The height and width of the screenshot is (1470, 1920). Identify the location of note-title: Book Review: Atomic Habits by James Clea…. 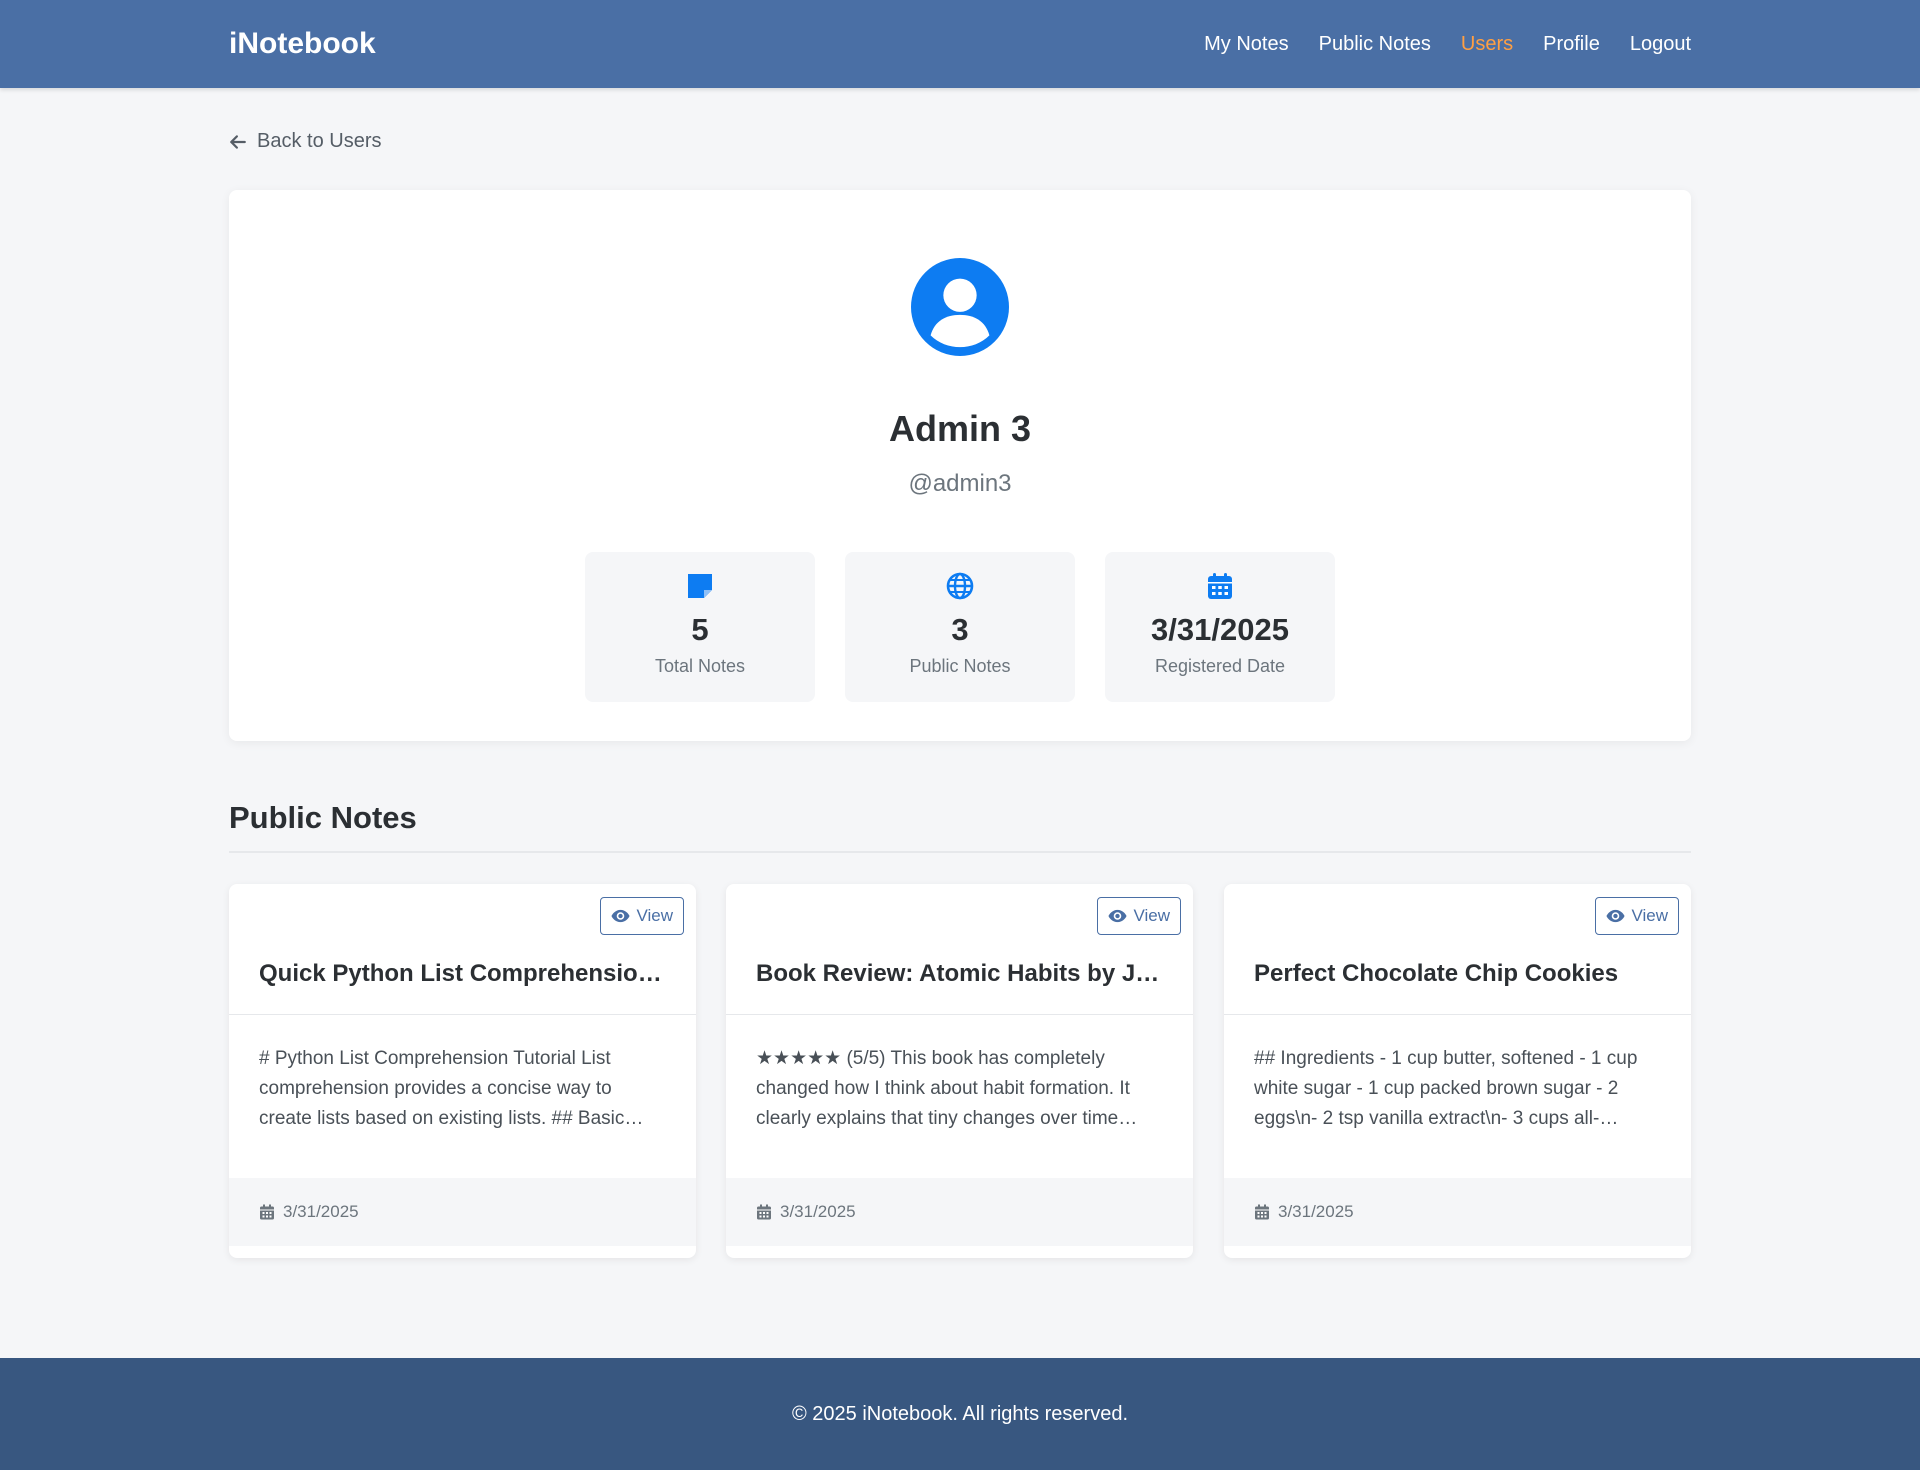
(959, 973).